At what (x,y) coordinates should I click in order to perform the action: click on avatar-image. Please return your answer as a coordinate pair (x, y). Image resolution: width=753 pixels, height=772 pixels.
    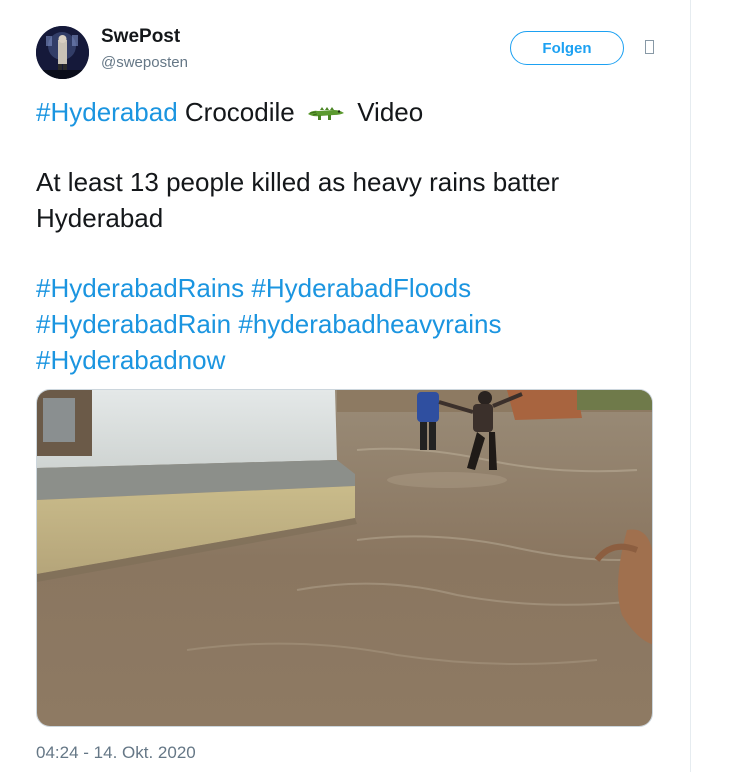
    Looking at the image, I should click on (62, 52).